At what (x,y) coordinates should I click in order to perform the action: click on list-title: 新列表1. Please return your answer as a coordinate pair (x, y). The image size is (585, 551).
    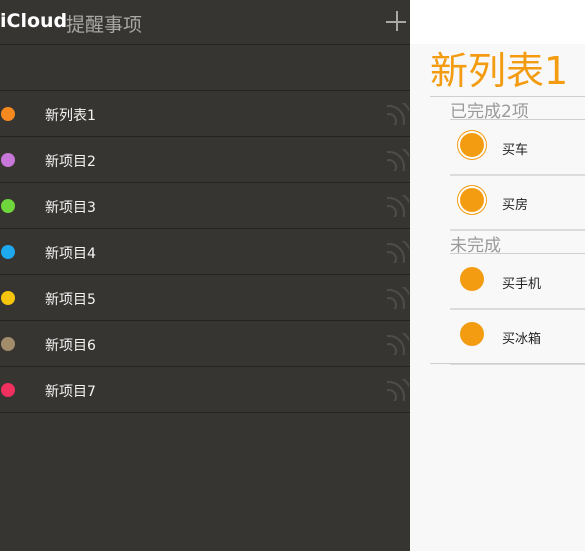
    Looking at the image, I should click on (499, 71).